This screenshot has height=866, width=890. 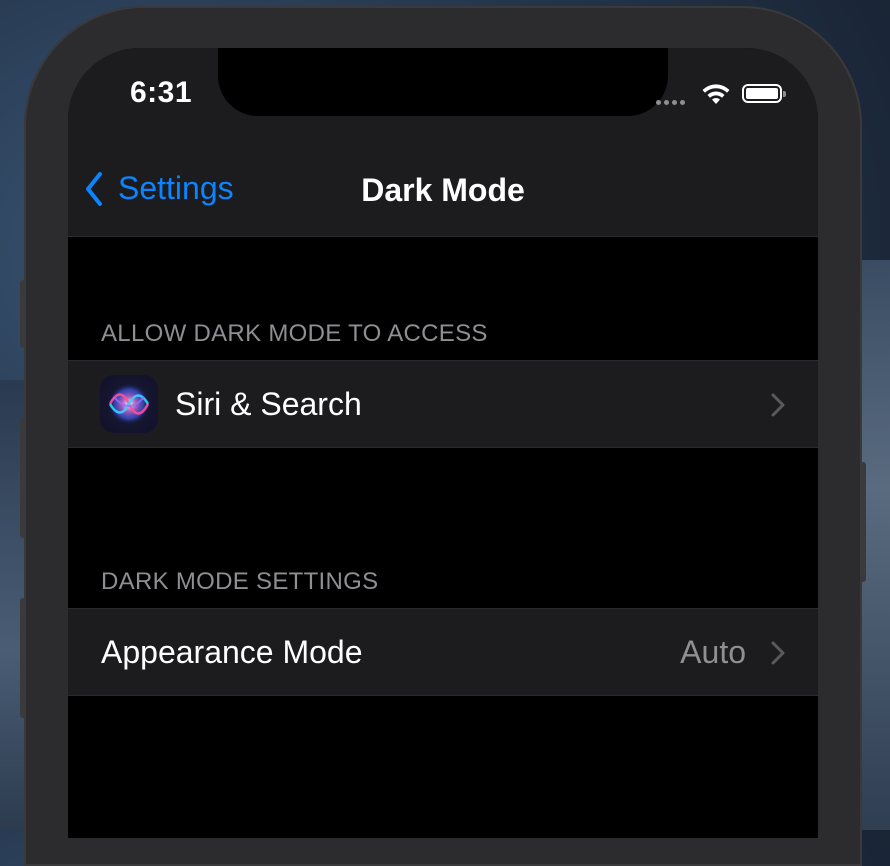 I want to click on battery-icon, so click(x=764, y=93).